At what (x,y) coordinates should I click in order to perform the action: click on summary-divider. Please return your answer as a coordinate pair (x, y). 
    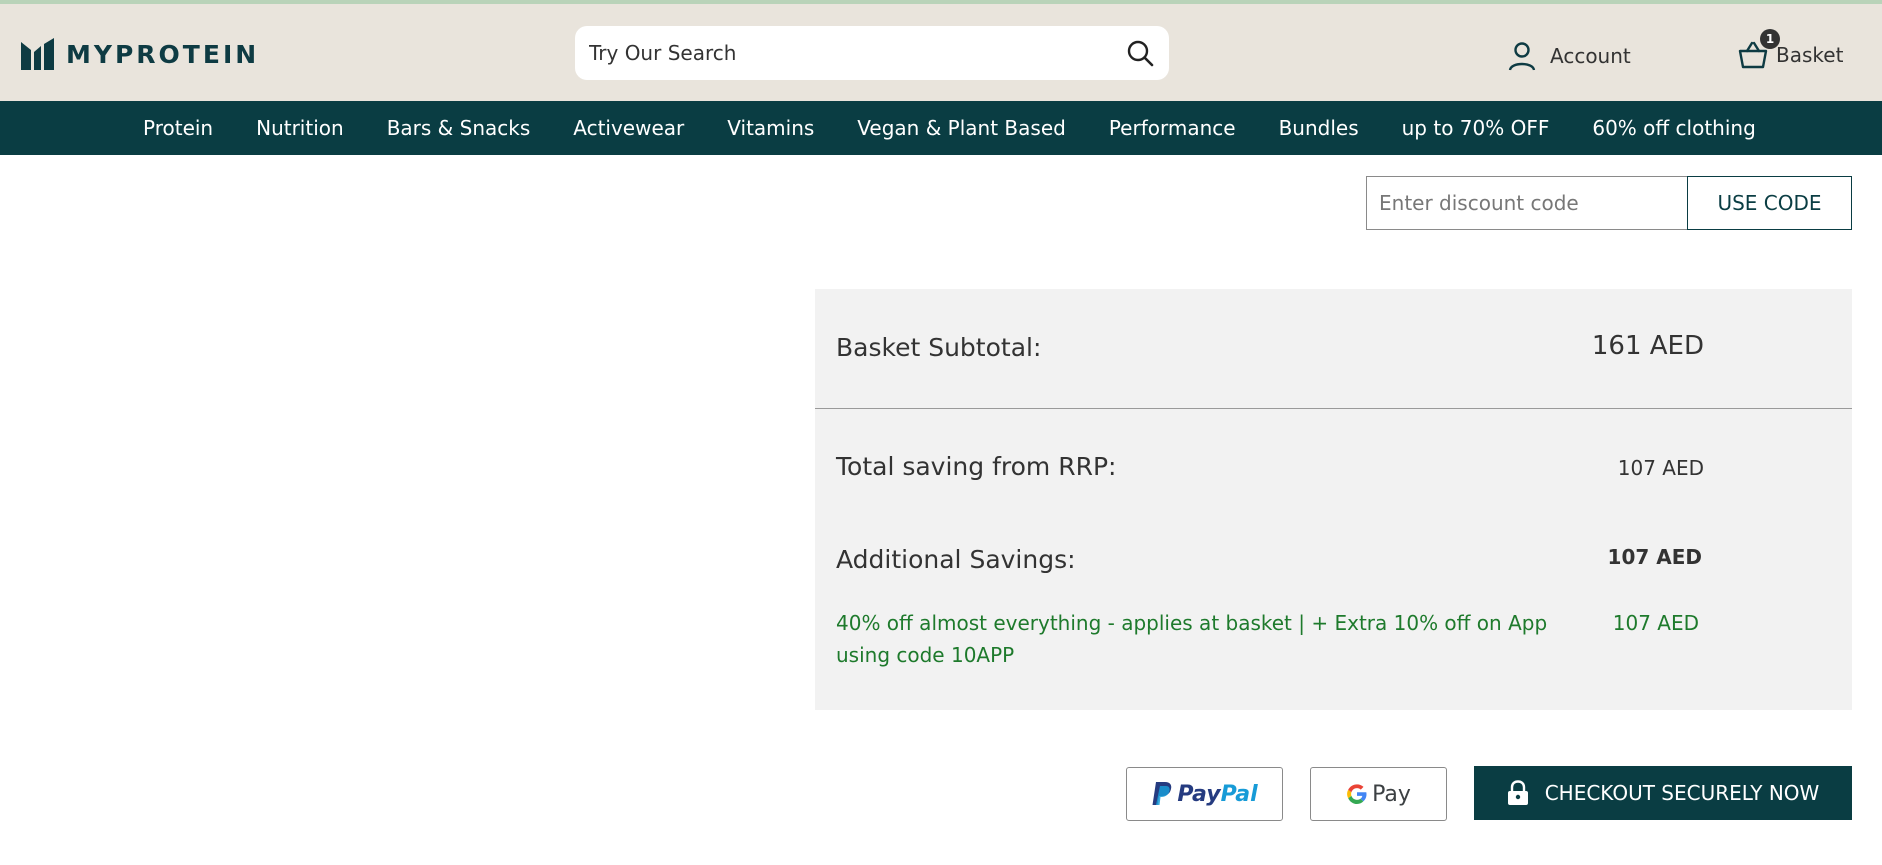
    Looking at the image, I should click on (1333, 408).